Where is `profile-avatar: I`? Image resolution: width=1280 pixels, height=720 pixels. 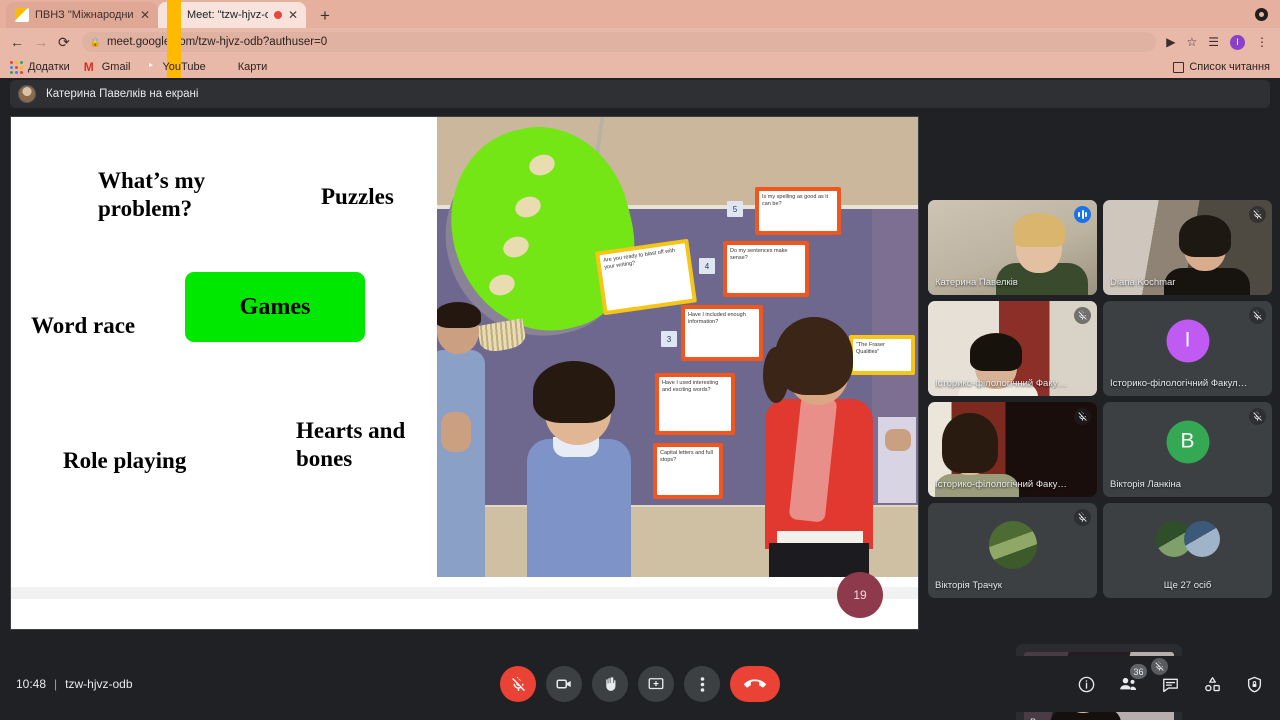
profile-avatar: I is located at coordinates (1237, 42).